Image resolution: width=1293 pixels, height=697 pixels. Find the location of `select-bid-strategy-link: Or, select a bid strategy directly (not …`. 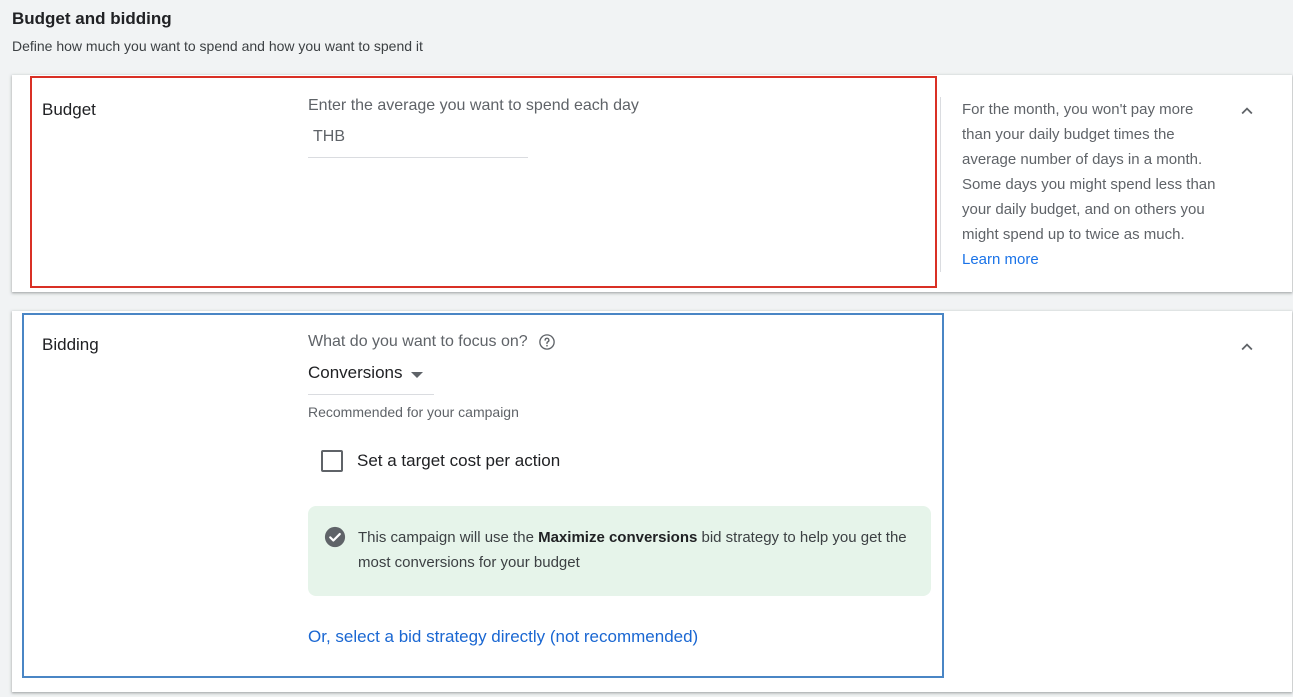

select-bid-strategy-link: Or, select a bid strategy directly (not … is located at coordinates (503, 637).